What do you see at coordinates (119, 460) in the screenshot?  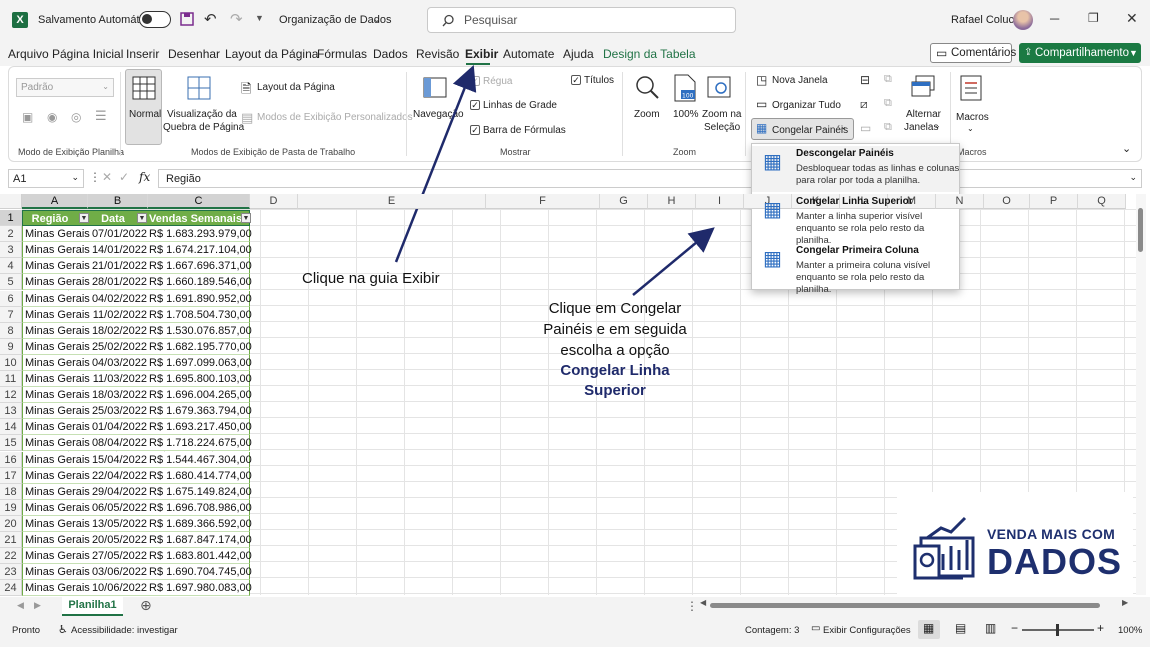 I see `table-cell: 15/04/2022` at bounding box center [119, 460].